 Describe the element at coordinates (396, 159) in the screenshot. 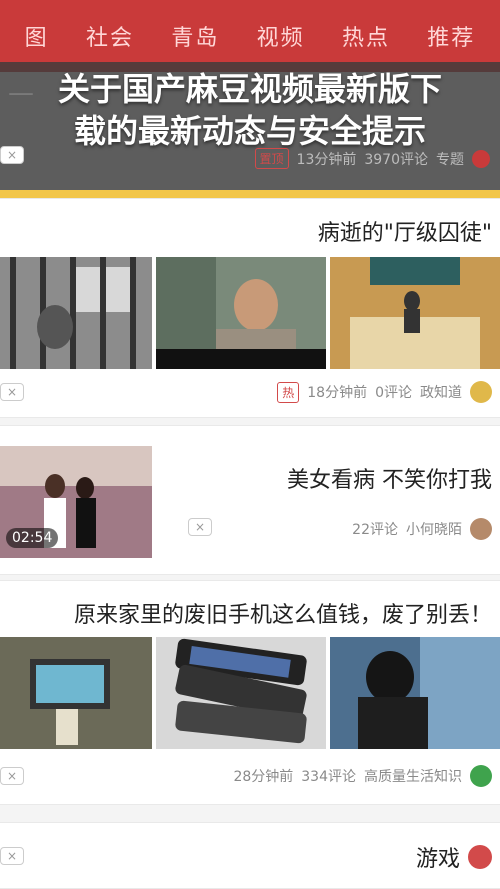

I see `comments: 3970评论` at that location.